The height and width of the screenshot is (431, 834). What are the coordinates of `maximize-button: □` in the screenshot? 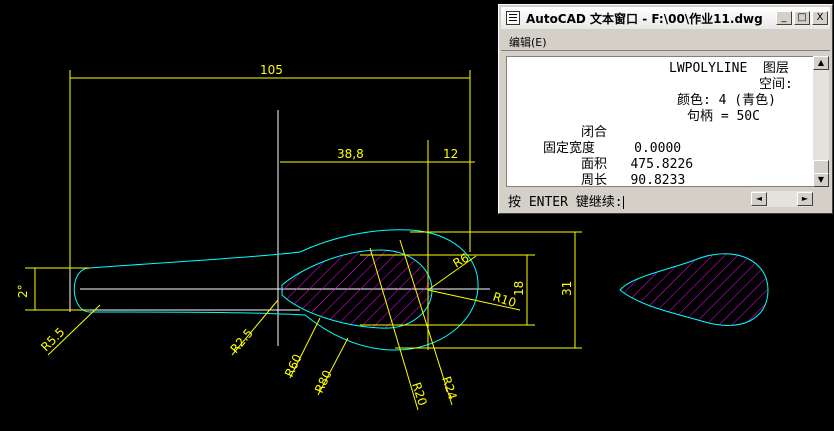 It's located at (802, 18).